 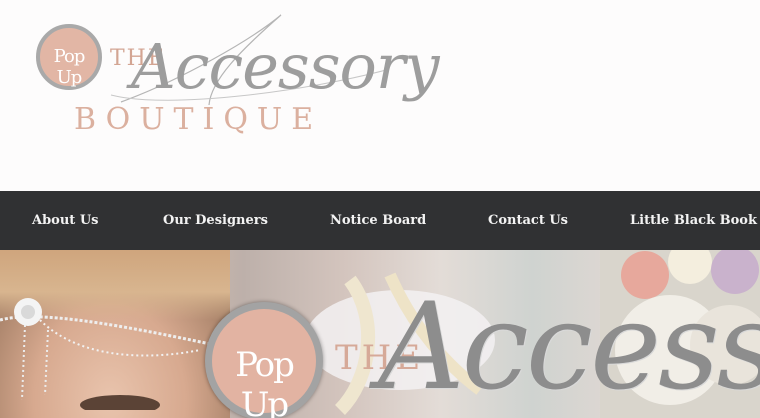 What do you see at coordinates (198, 119) in the screenshot?
I see `logo-boutique-text: BOUTIQUE` at bounding box center [198, 119].